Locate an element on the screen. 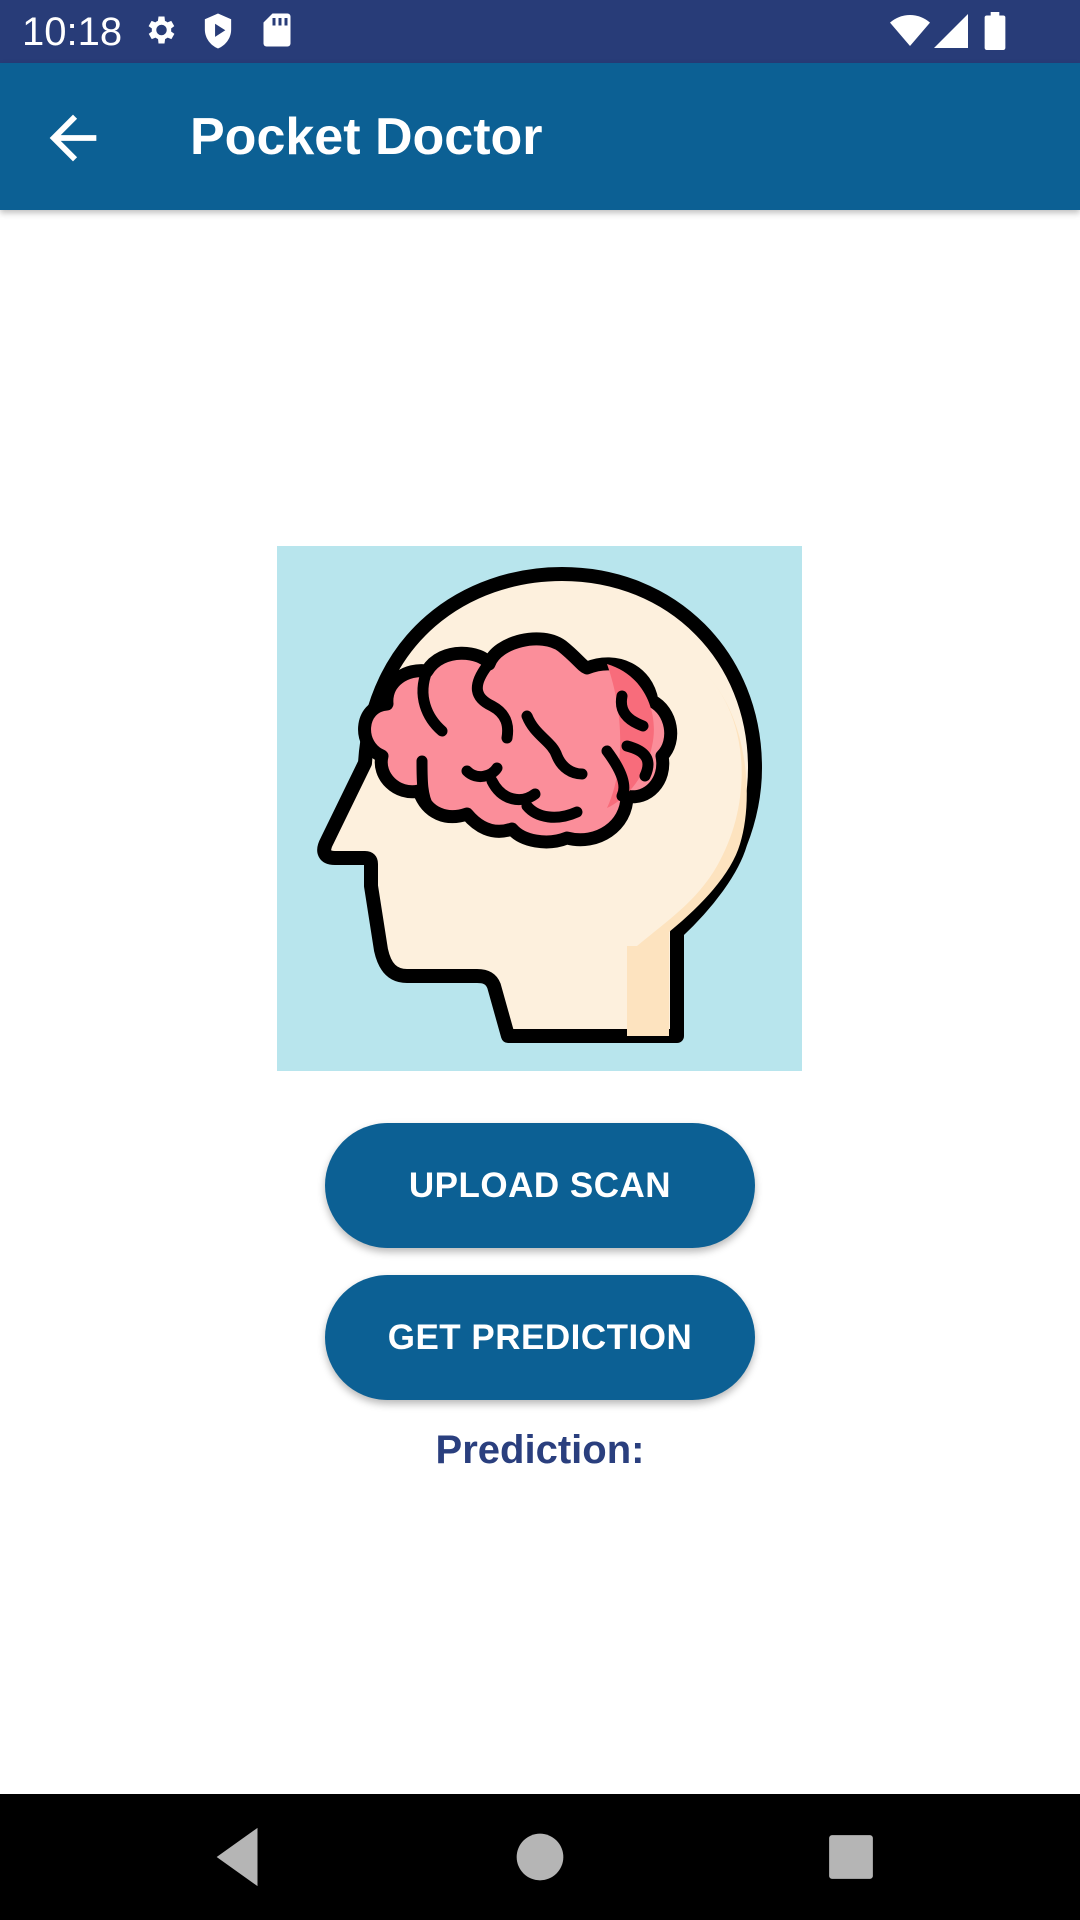 The image size is (1080, 1920). app-bar: Pocket Doctor is located at coordinates (540, 136).